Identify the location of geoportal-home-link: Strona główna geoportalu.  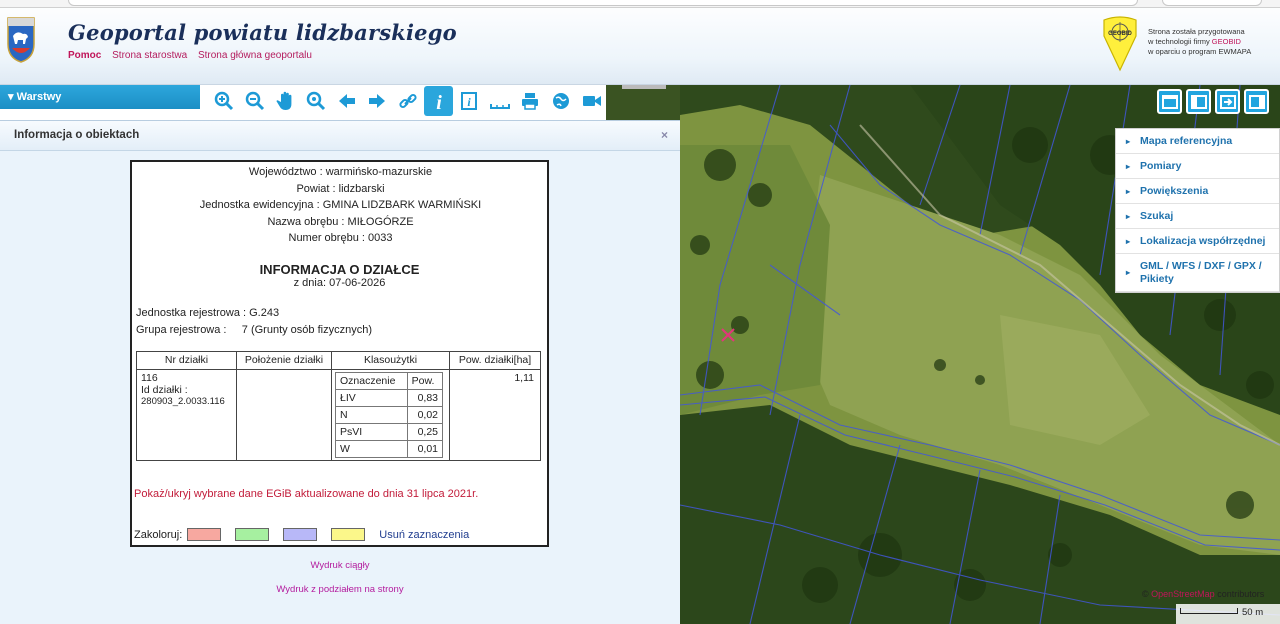
(255, 55).